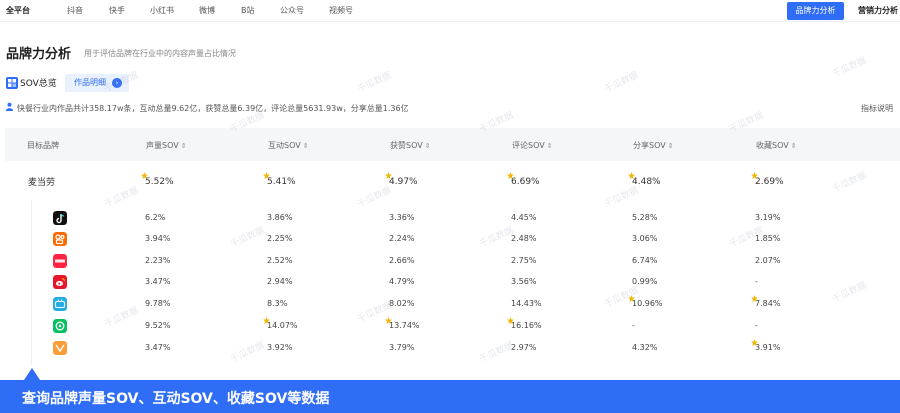 Image resolution: width=900 pixels, height=413 pixels. What do you see at coordinates (404, 325) in the screenshot?
I see `table-cell: 13.74%` at bounding box center [404, 325].